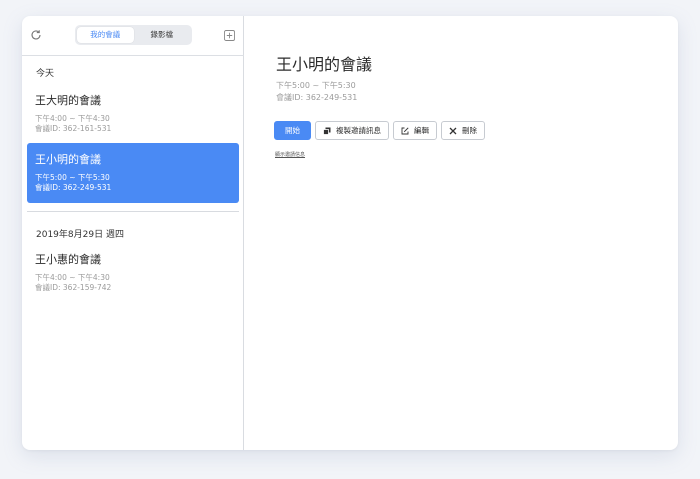 This screenshot has height=479, width=700. Describe the element at coordinates (405, 130) in the screenshot. I see `edit-icon` at that location.